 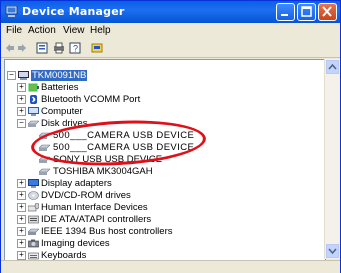 What do you see at coordinates (170, 266) in the screenshot?
I see `status-bar` at bounding box center [170, 266].